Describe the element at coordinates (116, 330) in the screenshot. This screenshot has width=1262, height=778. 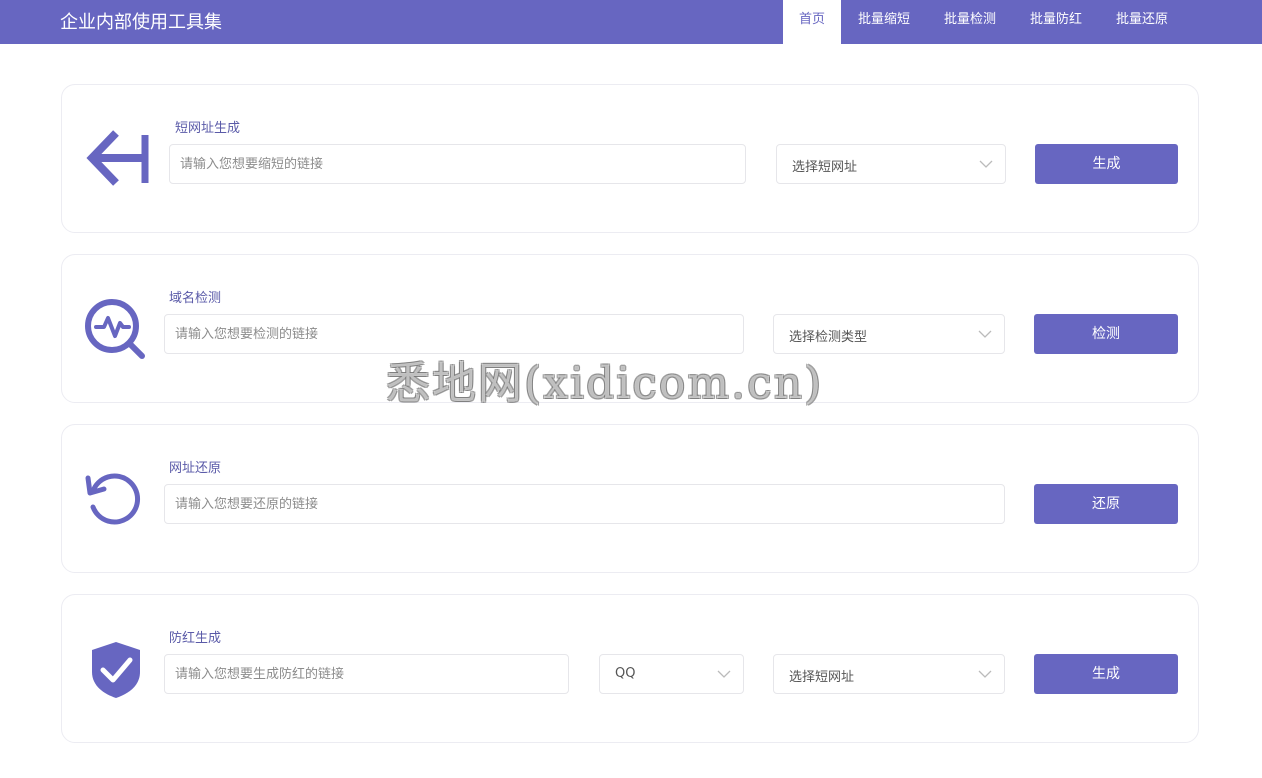
I see `search-pulse-icon` at that location.